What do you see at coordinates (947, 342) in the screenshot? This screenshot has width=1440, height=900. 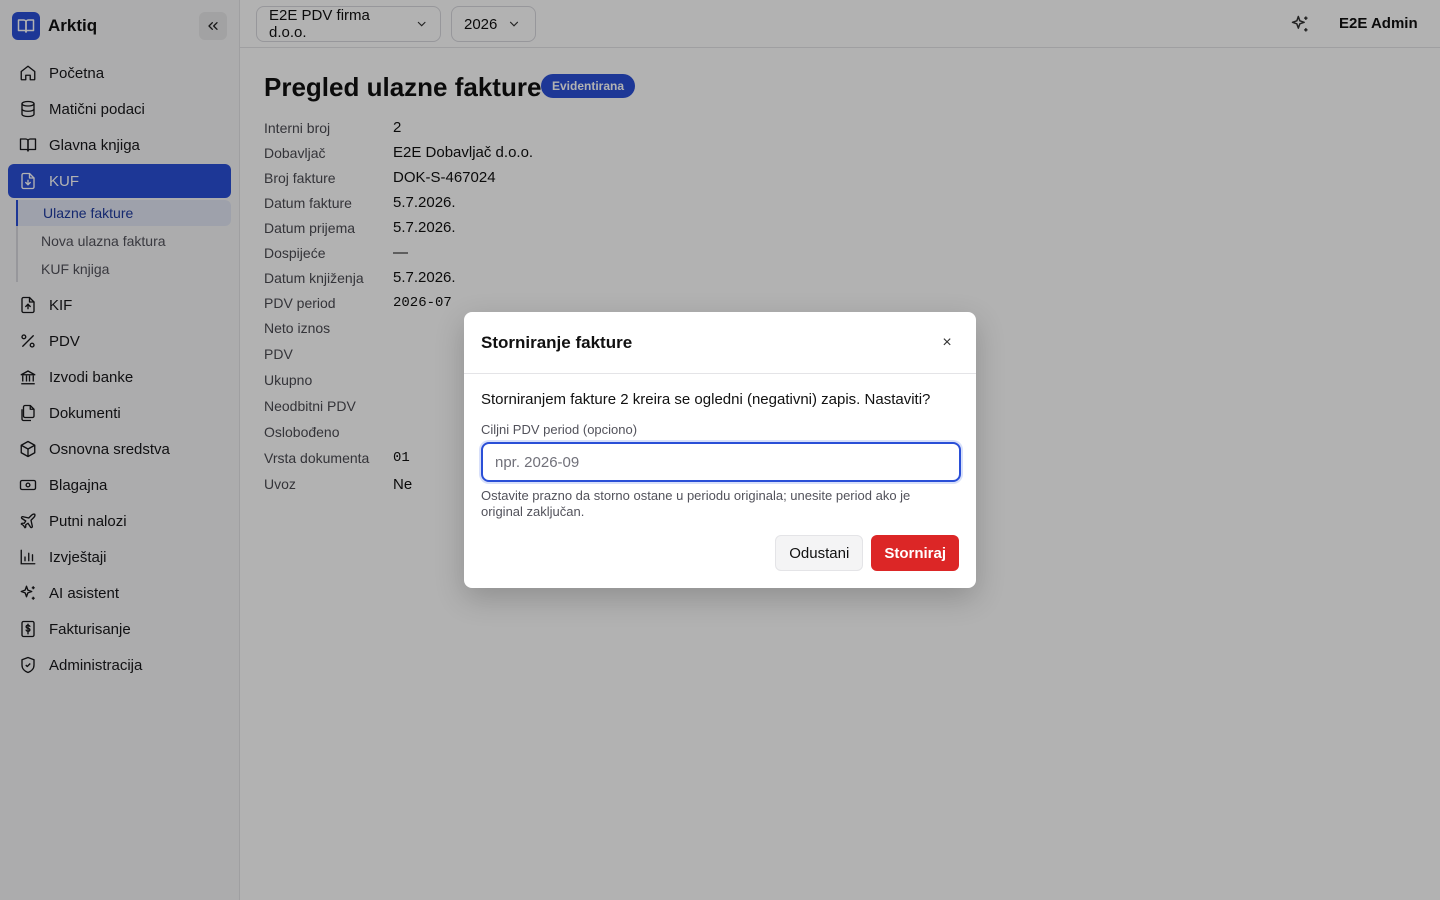 I see `close-icon: ×` at bounding box center [947, 342].